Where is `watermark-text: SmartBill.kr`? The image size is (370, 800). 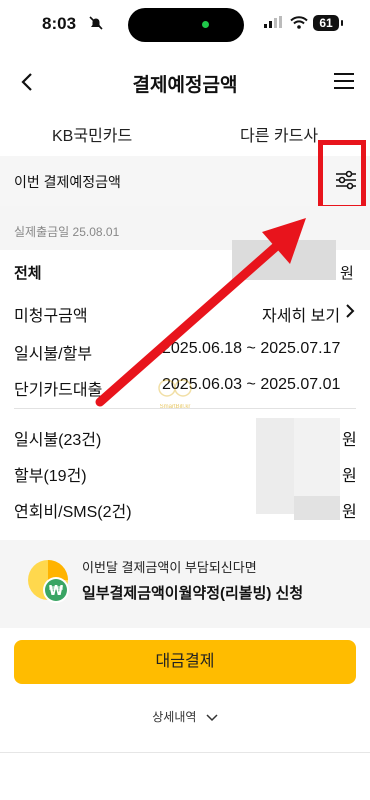
watermark-text: SmartBill.kr is located at coordinates (175, 407).